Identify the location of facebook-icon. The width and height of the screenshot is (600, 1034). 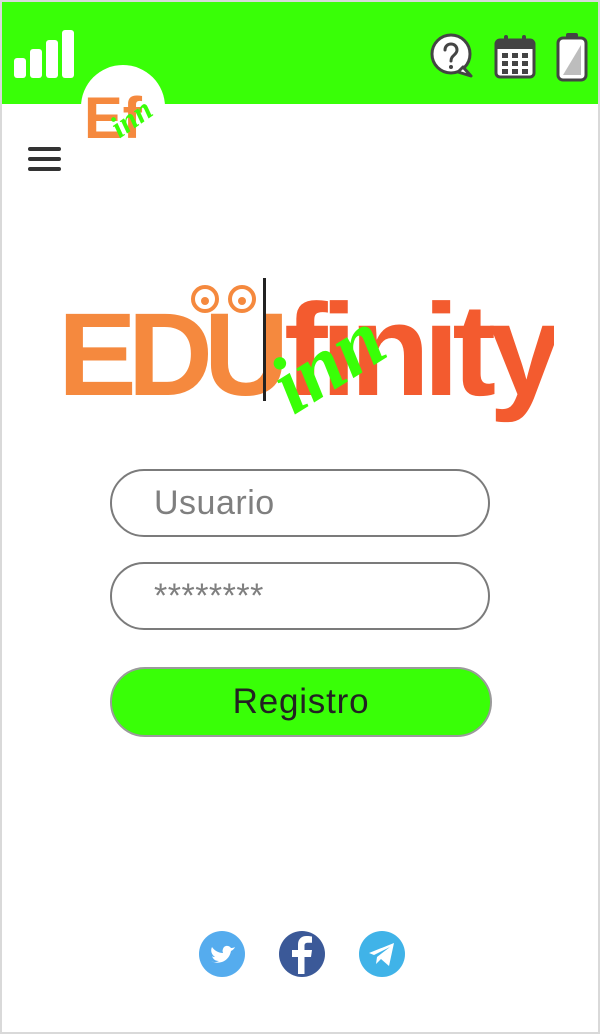
(302, 954).